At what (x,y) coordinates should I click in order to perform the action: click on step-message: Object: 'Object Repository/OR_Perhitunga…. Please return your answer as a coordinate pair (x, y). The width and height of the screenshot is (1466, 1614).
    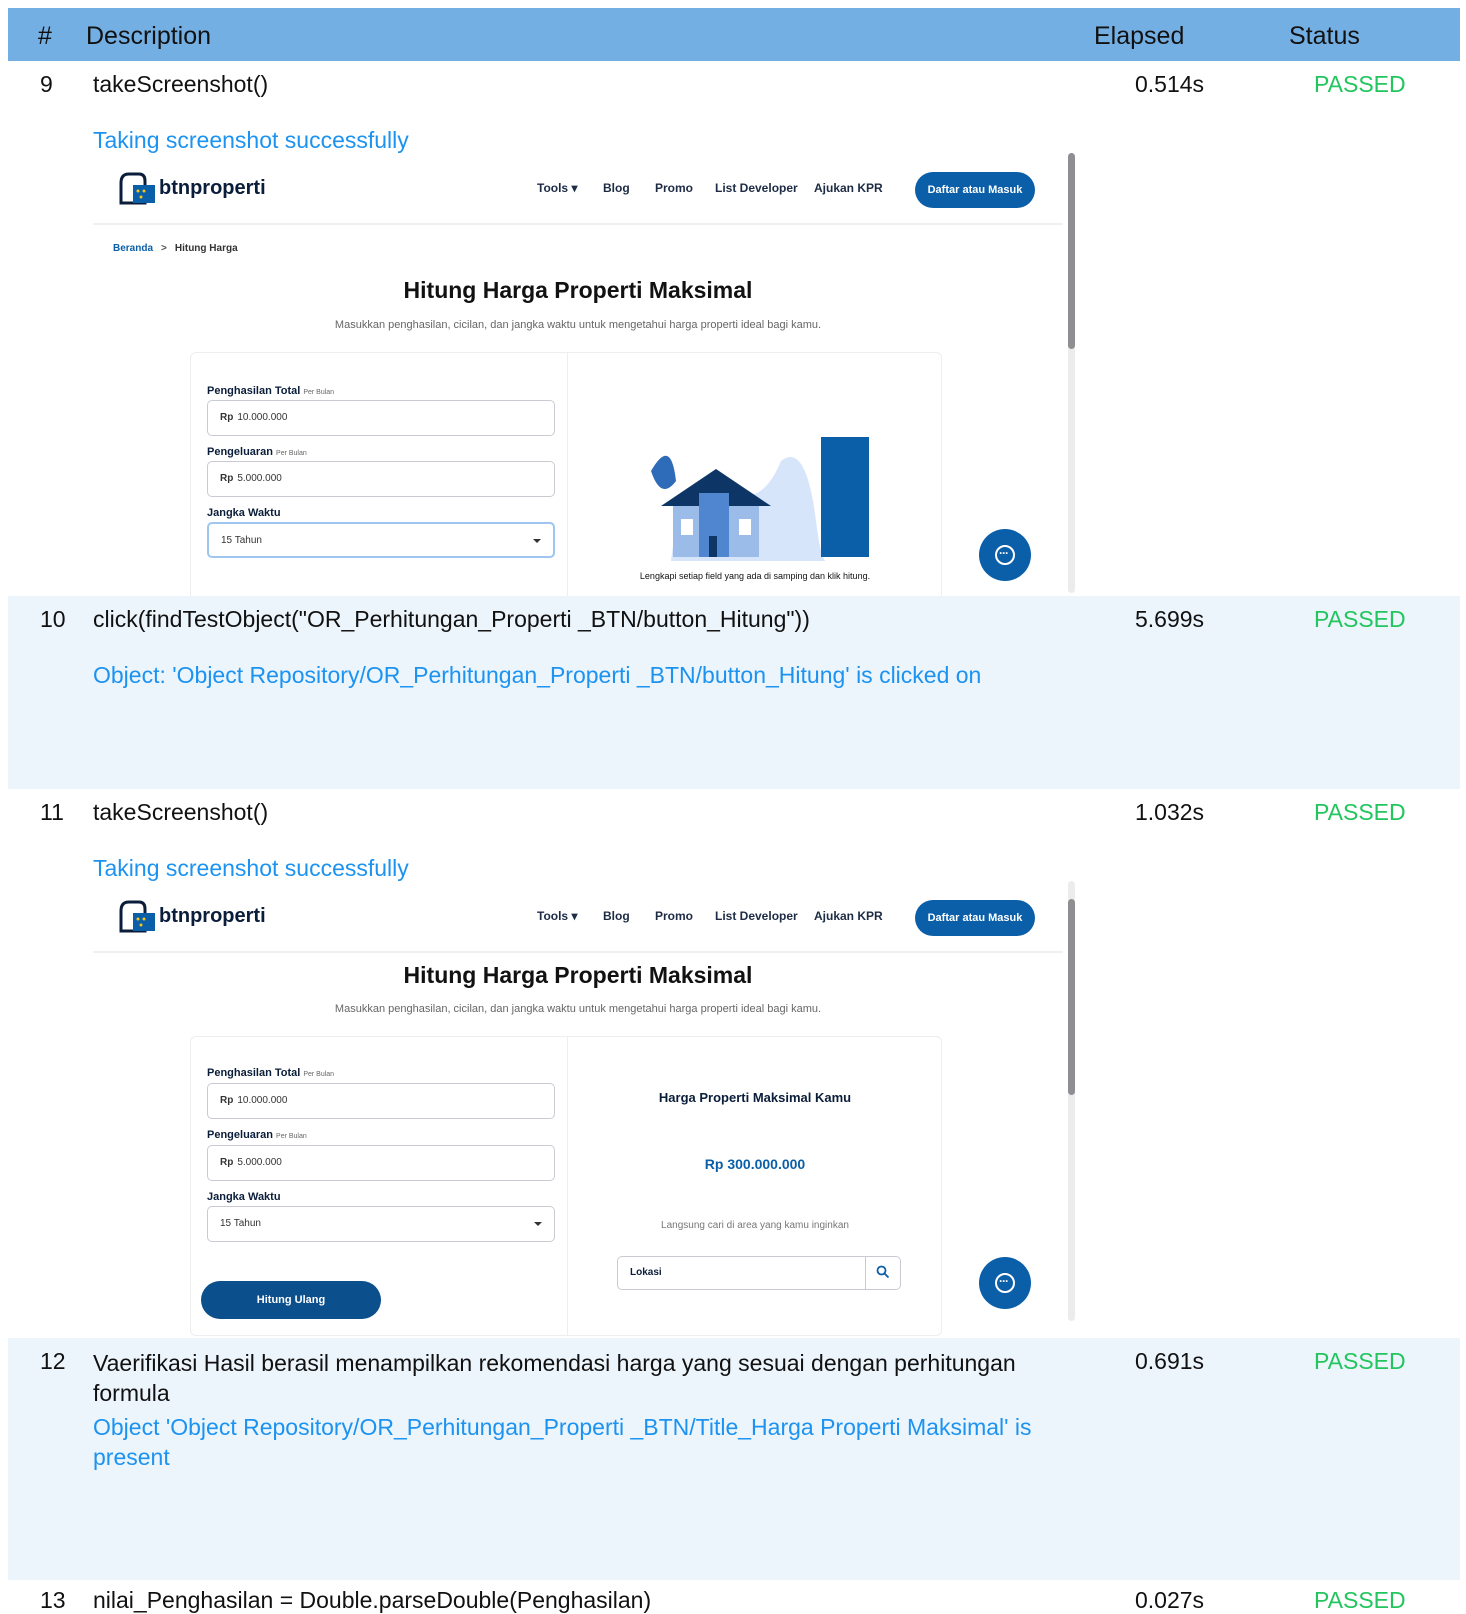
    Looking at the image, I should click on (537, 675).